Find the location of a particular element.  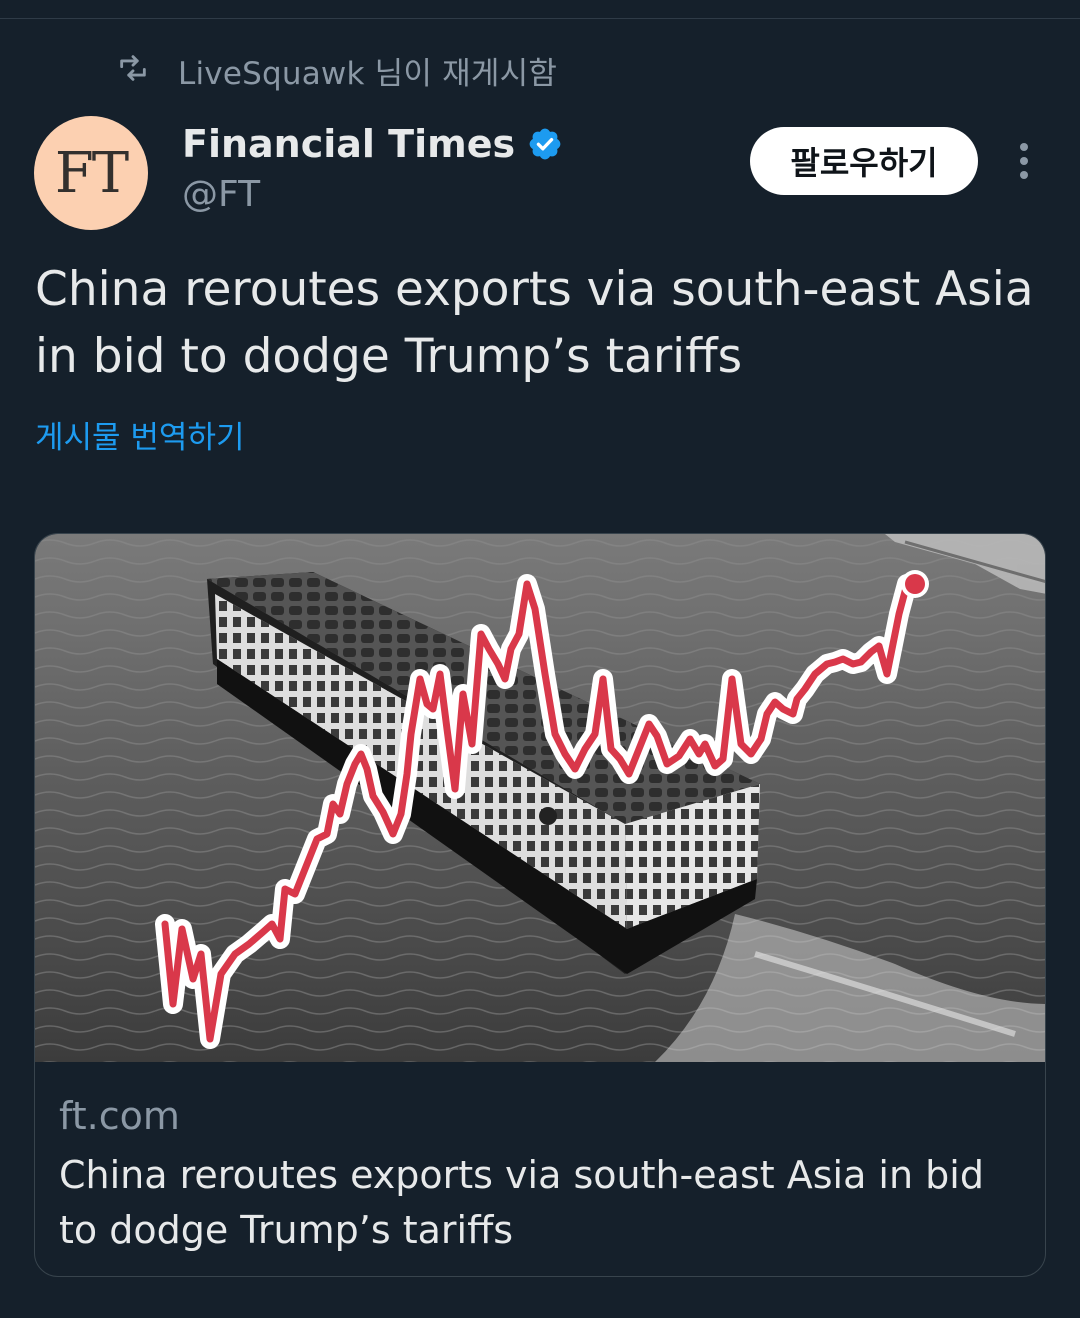

author-name: Financial Times is located at coordinates (348, 144).